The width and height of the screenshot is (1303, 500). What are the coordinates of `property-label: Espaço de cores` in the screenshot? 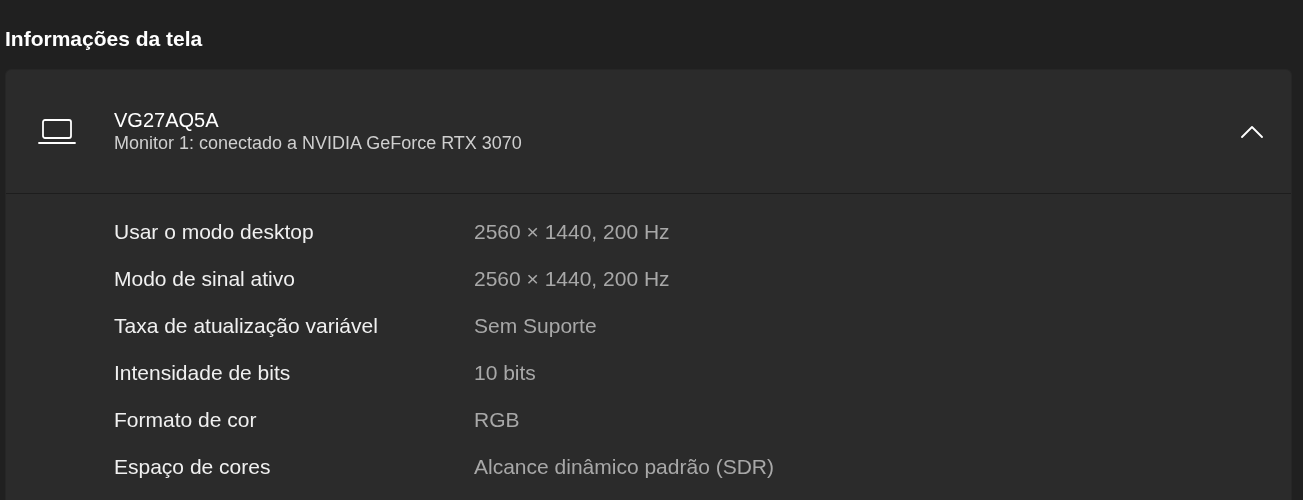 It's located at (193, 467).